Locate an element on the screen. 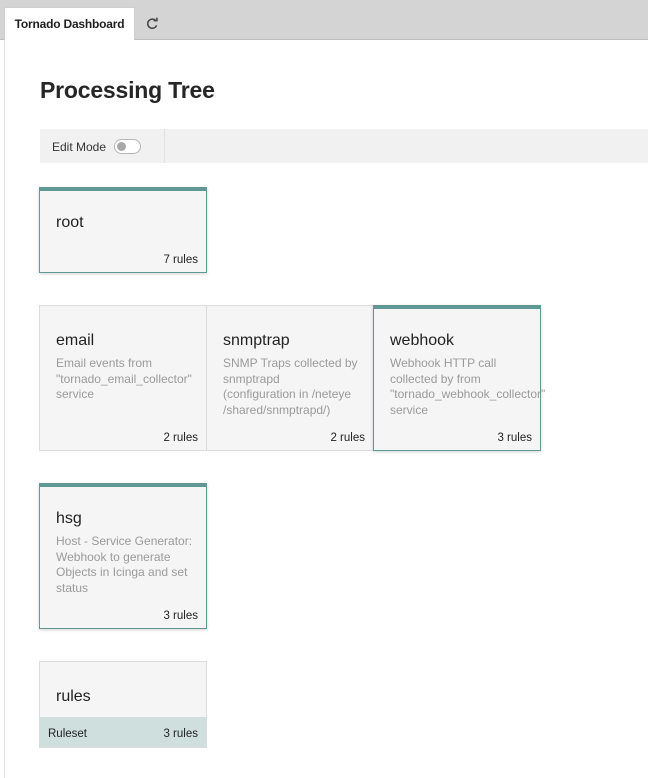  tab-tornado-dashboard: Tornado Dashboard is located at coordinates (69, 23).